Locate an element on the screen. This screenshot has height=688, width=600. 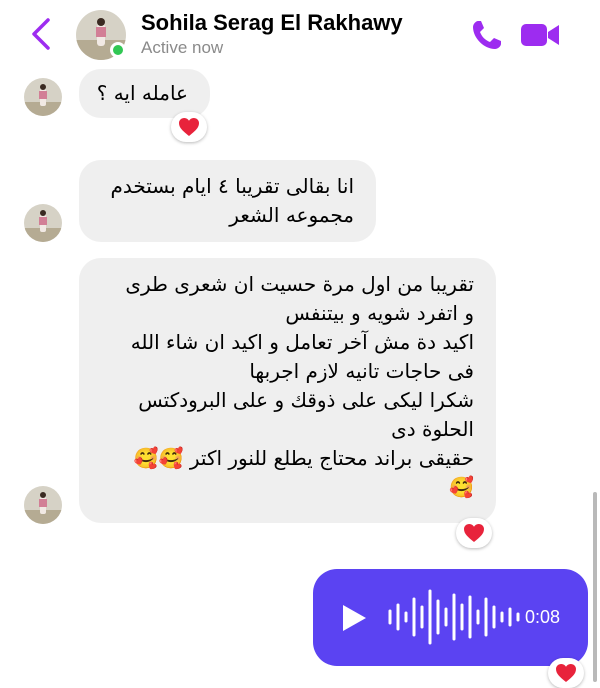
message-text: و اتفرد شويه و بيتنفس is located at coordinates (379, 313).